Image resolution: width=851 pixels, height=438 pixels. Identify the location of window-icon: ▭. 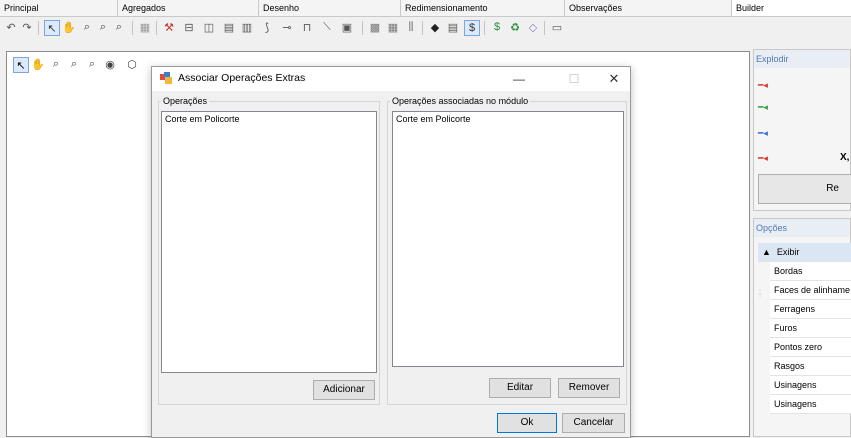
(557, 27).